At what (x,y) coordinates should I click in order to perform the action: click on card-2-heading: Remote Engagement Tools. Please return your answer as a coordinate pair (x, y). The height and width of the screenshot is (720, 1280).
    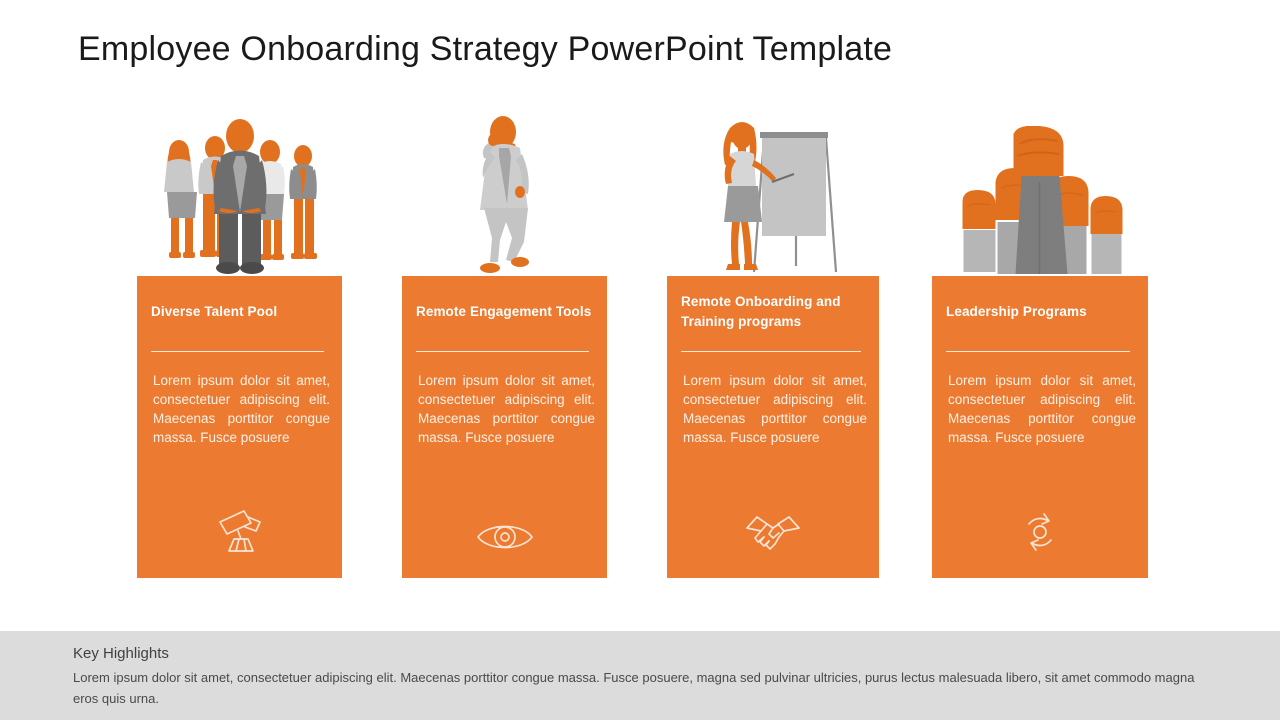
    Looking at the image, I should click on (504, 312).